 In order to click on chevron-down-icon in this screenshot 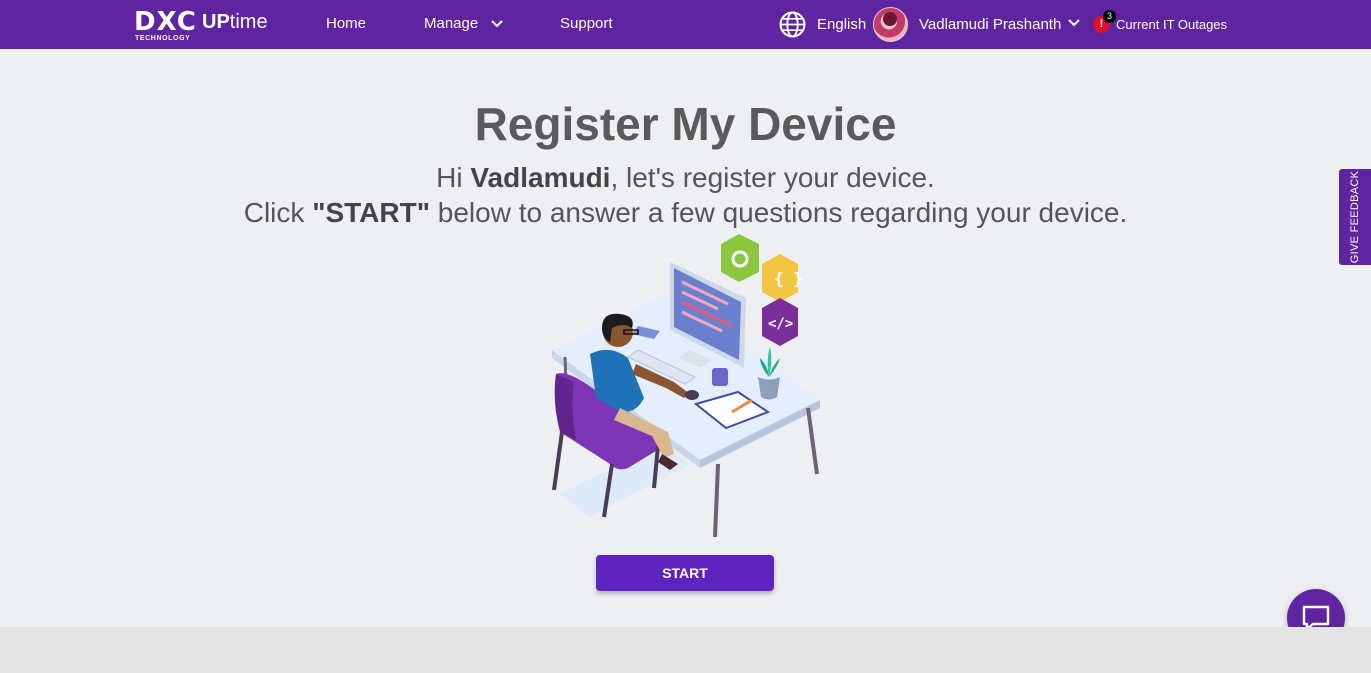, I will do `click(497, 24)`.